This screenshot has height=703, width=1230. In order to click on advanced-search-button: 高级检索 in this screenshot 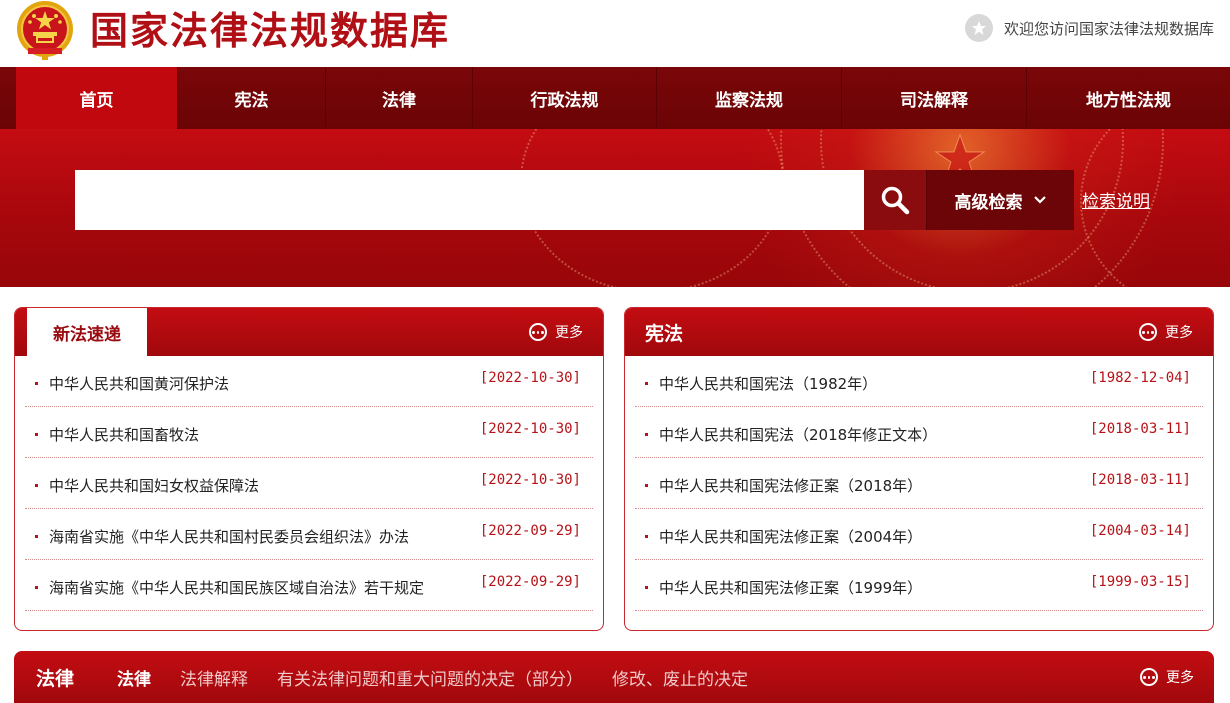, I will do `click(1000, 200)`.